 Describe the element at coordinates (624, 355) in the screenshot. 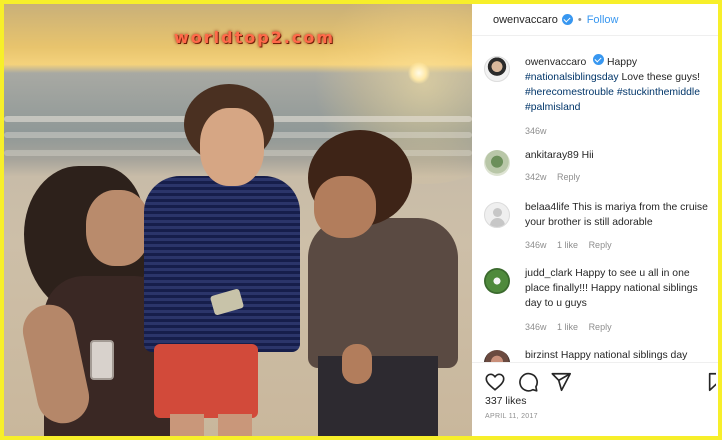

I see `comment-body: Happy national siblings day` at that location.